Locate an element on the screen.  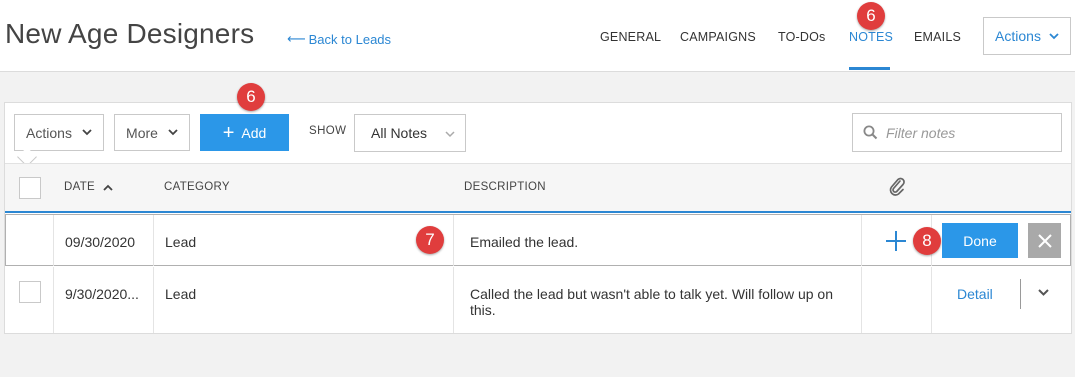
active-tab-indicator is located at coordinates (869, 68).